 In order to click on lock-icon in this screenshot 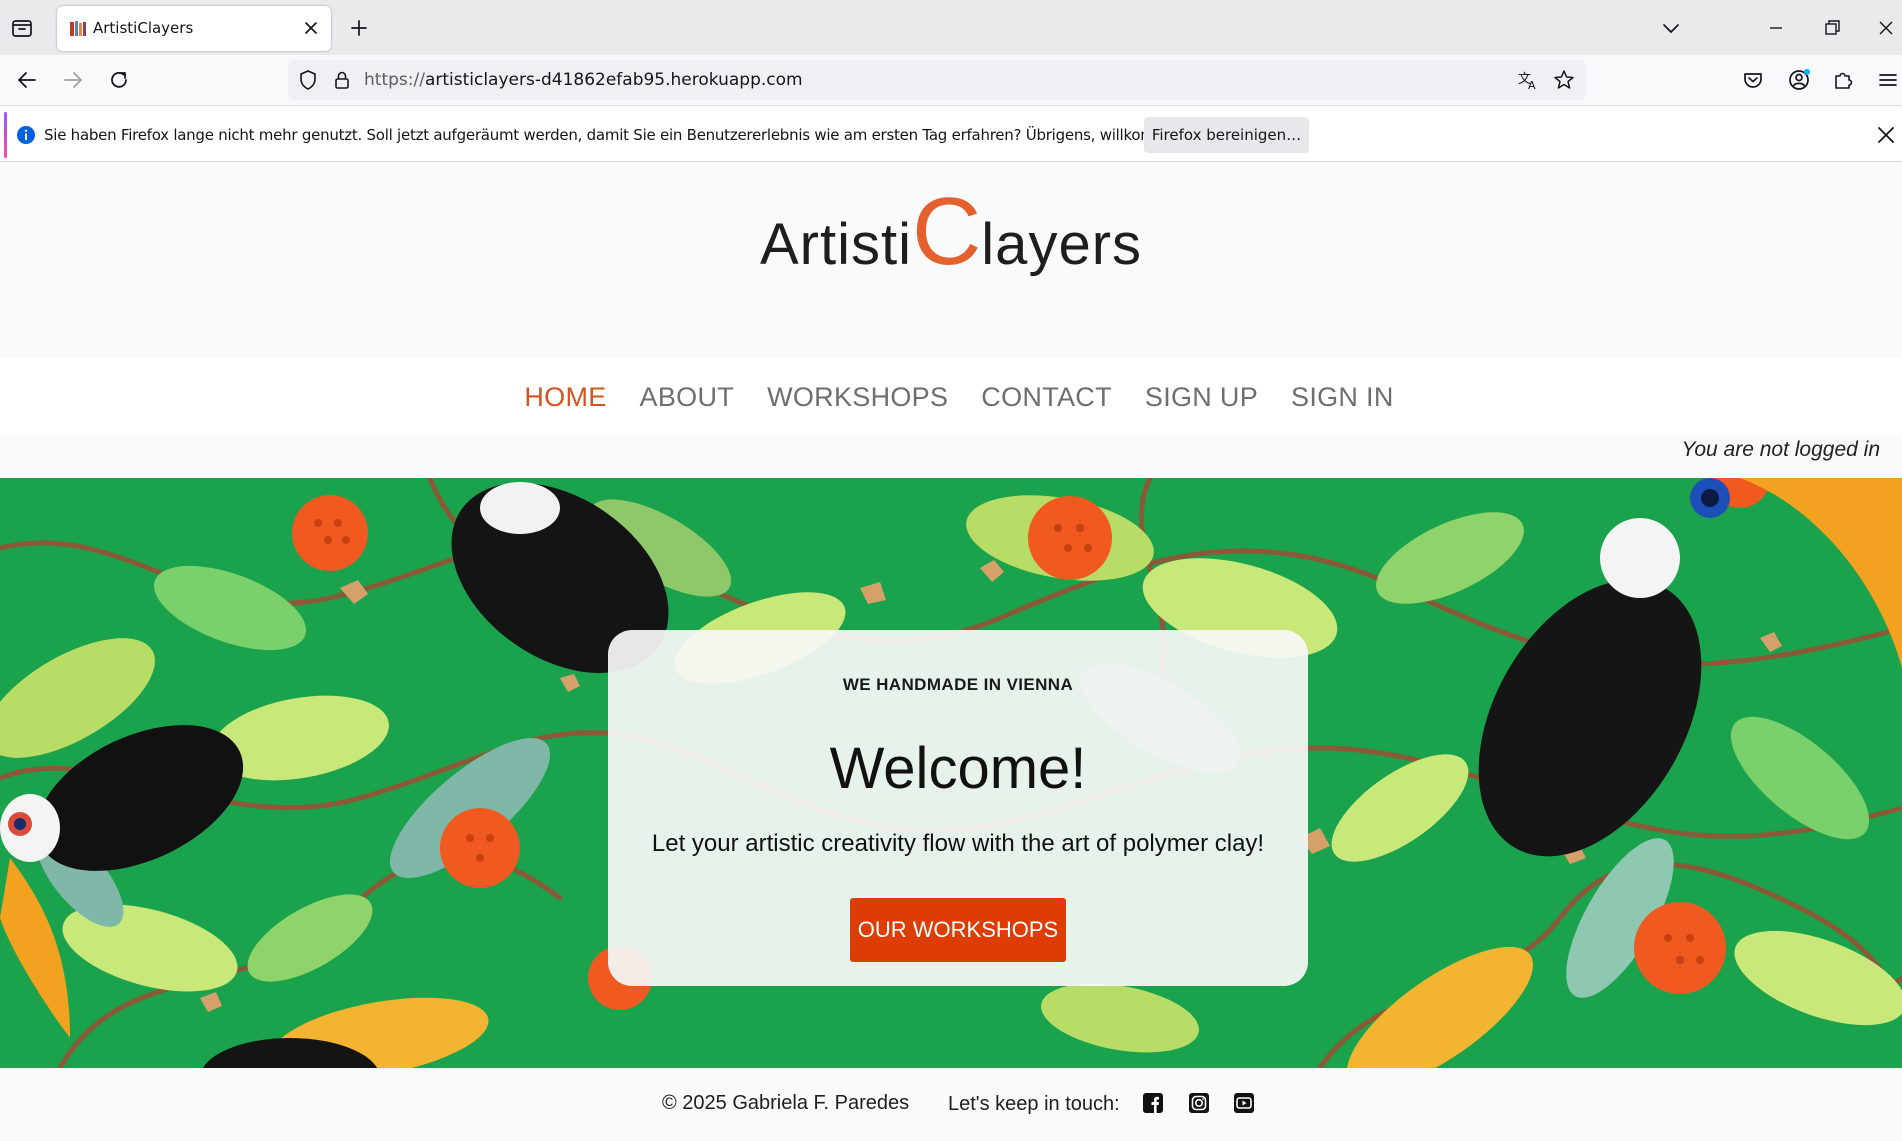, I will do `click(342, 80)`.